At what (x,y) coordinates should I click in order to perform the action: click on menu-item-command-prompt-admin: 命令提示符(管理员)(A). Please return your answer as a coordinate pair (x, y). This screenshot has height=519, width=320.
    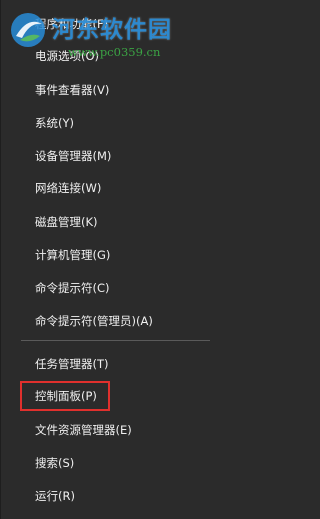
    Looking at the image, I should click on (115, 321).